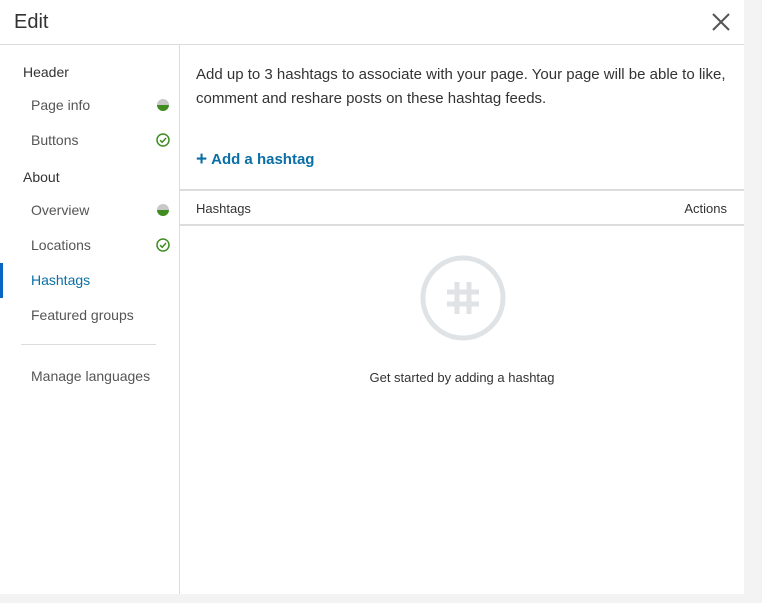  Describe the element at coordinates (462, 207) in the screenshot. I see `table-header: Hashtags Actions` at that location.